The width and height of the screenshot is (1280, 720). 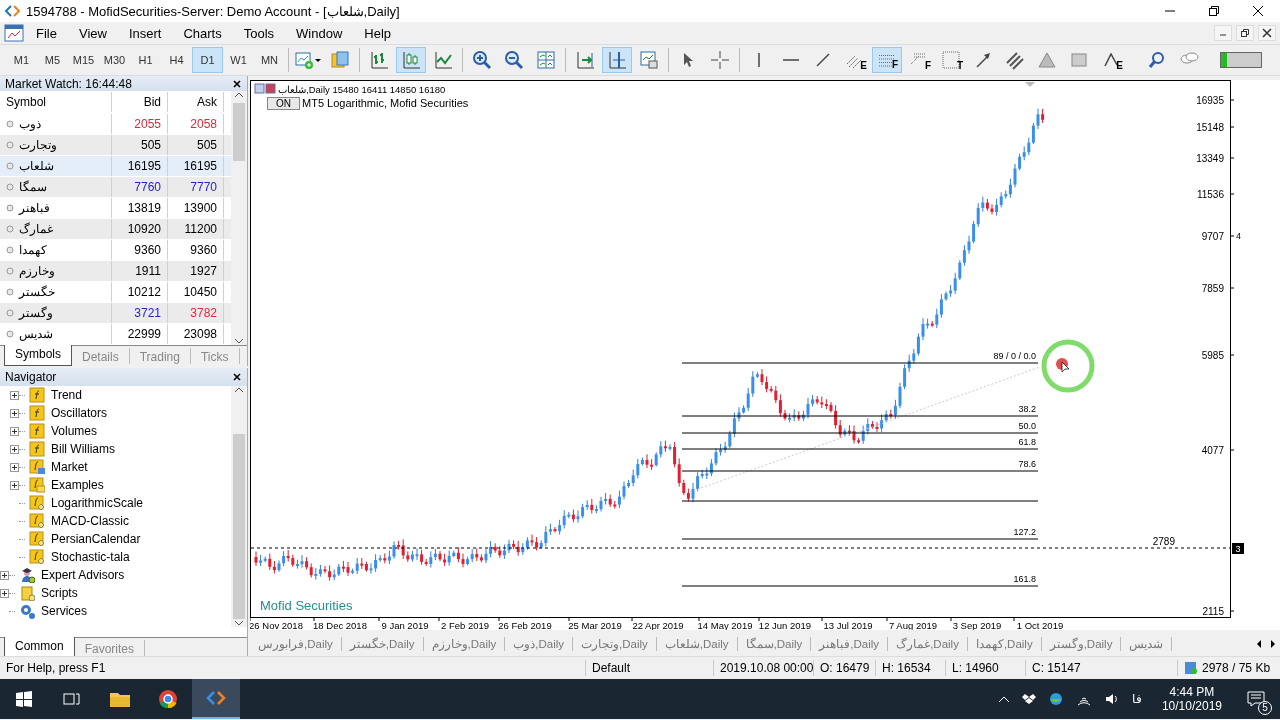 What do you see at coordinates (196, 102) in the screenshot?
I see `column-header: Ask` at bounding box center [196, 102].